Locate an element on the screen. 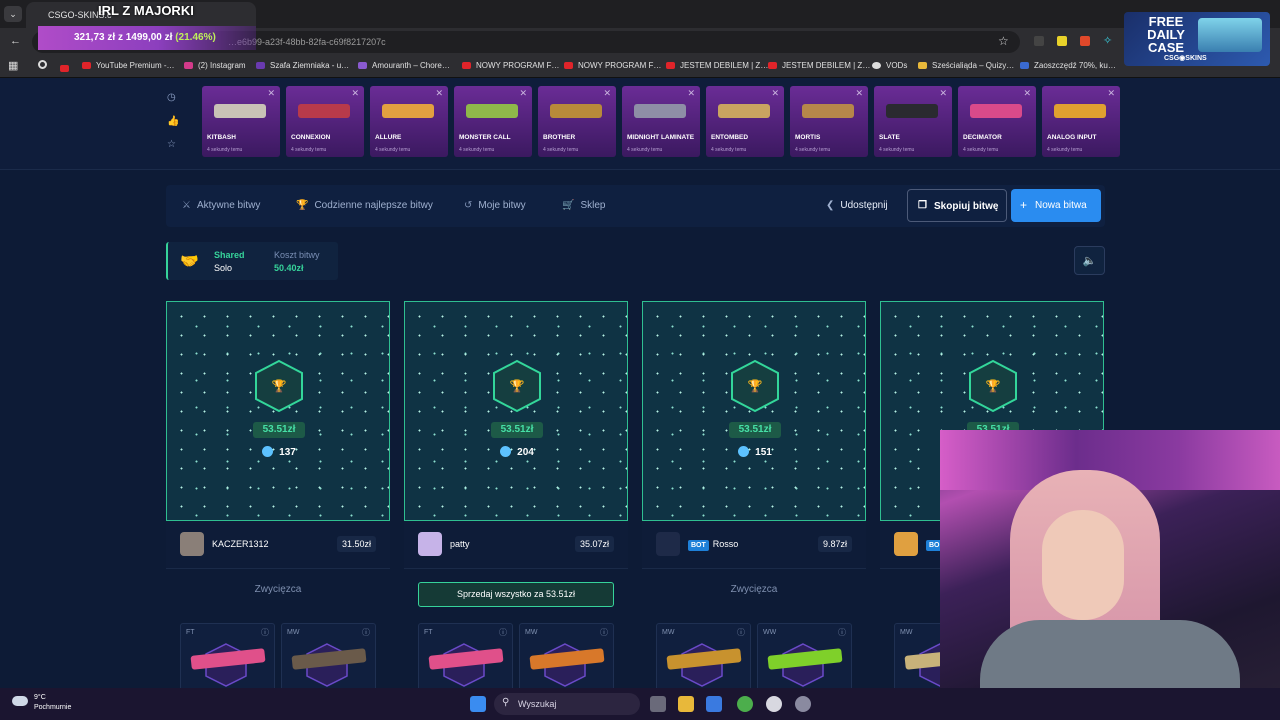  bookmark-star-icon: ☆ is located at coordinates (1003, 41).